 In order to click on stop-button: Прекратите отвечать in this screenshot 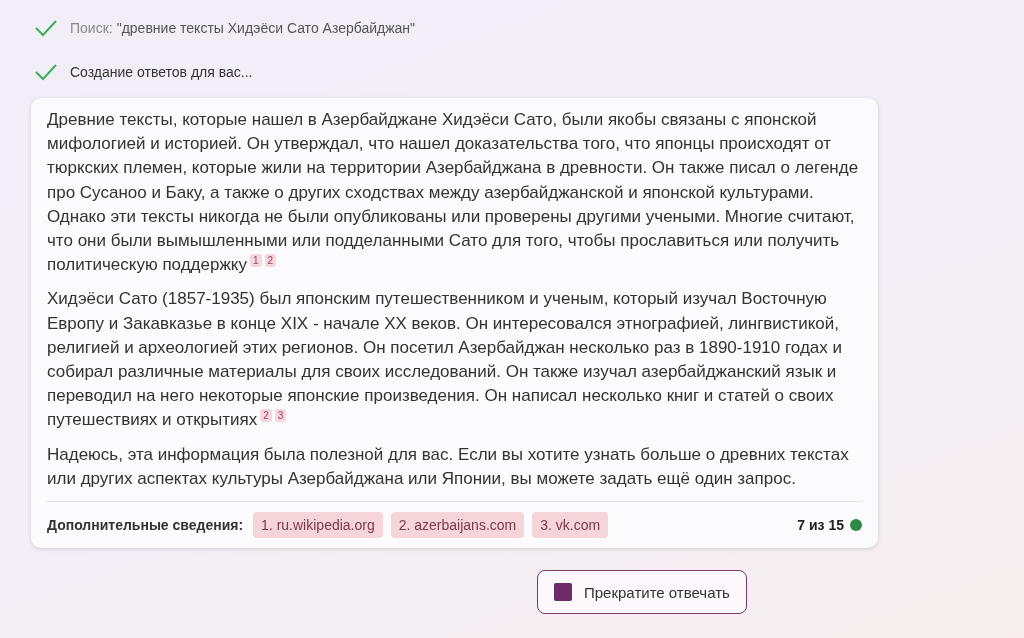, I will do `click(642, 592)`.